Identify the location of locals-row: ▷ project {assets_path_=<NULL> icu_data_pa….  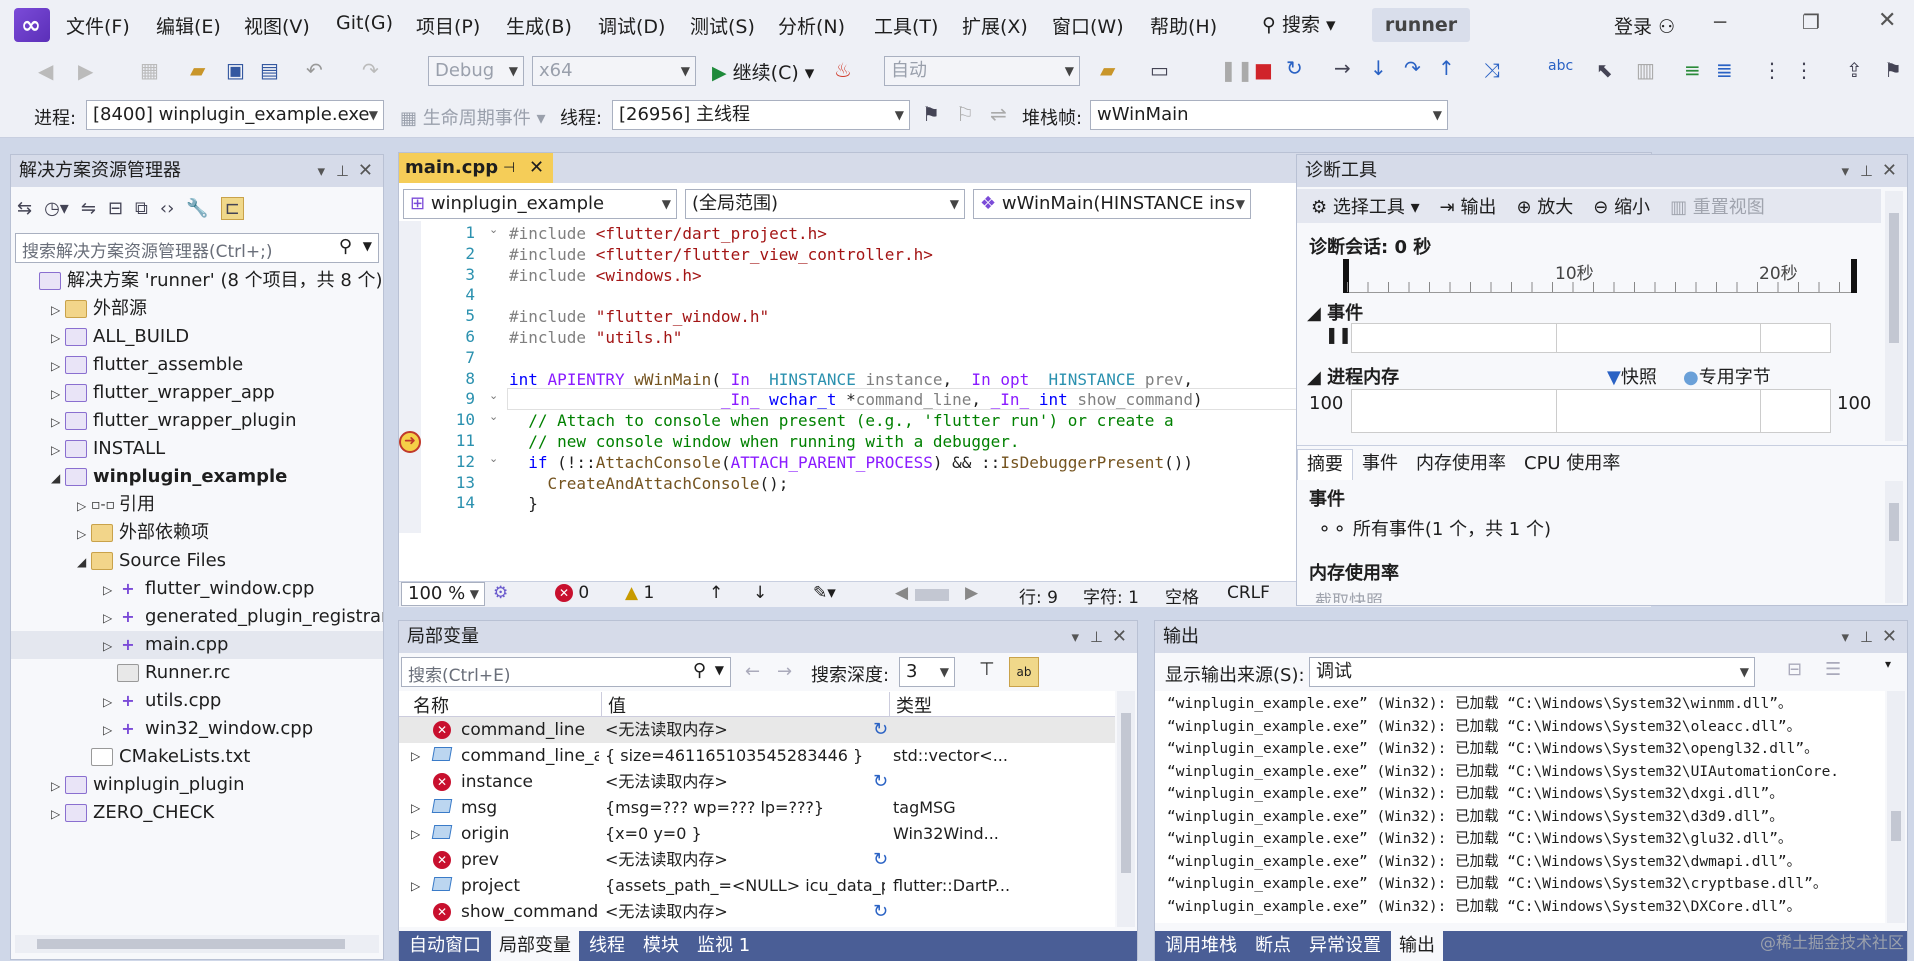
(757, 886).